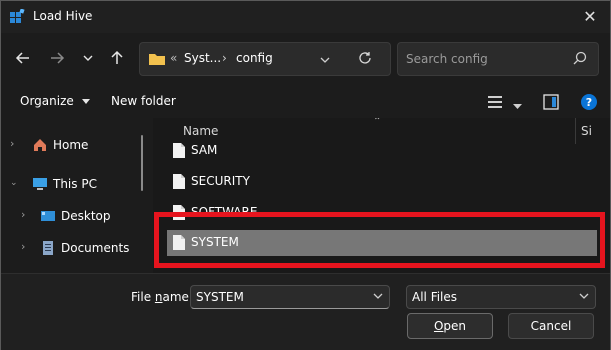 This screenshot has width=611, height=350. What do you see at coordinates (447, 59) in the screenshot?
I see `search-input: Search config` at bounding box center [447, 59].